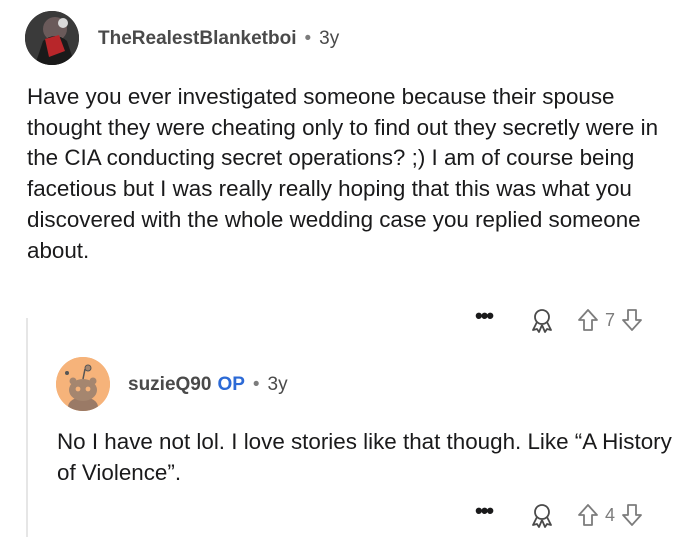 The image size is (700, 537). Describe the element at coordinates (559, 320) in the screenshot. I see `comment-actions: ••• 7` at that location.